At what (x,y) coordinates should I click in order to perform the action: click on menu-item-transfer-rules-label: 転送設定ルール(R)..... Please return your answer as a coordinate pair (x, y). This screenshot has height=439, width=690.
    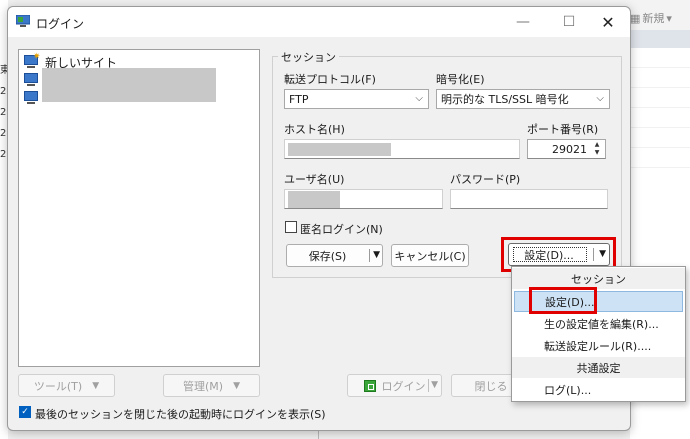
    Looking at the image, I should click on (598, 346).